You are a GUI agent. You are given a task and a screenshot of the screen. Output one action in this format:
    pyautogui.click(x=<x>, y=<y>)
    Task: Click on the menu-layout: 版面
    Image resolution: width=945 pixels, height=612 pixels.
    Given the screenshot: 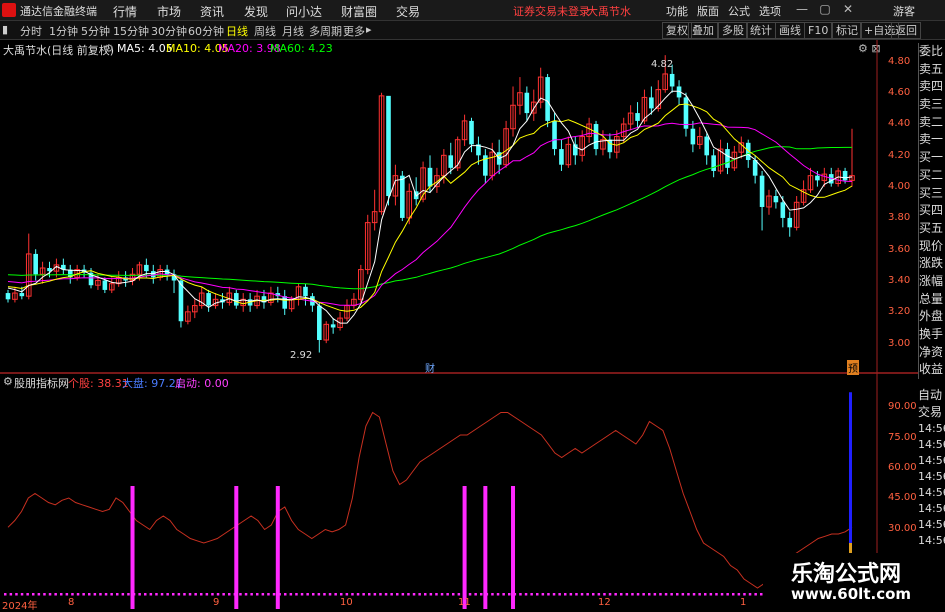 What is the action you would take?
    pyautogui.click(x=708, y=11)
    